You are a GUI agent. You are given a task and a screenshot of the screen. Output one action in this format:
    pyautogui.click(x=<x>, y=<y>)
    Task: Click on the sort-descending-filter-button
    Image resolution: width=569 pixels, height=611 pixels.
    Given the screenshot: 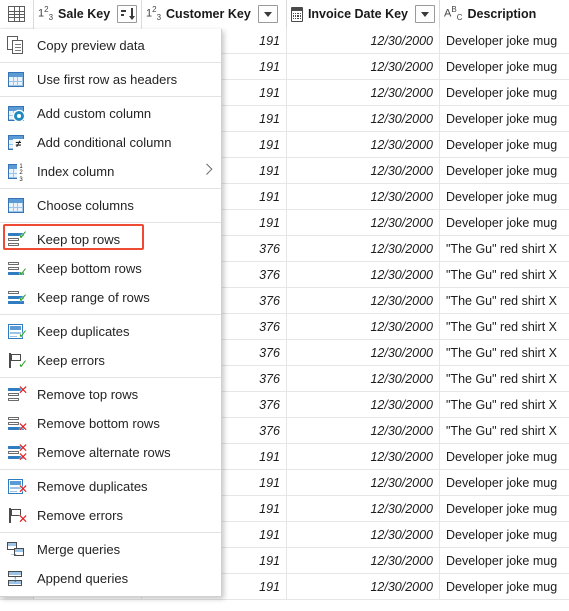 What is the action you would take?
    pyautogui.click(x=127, y=14)
    